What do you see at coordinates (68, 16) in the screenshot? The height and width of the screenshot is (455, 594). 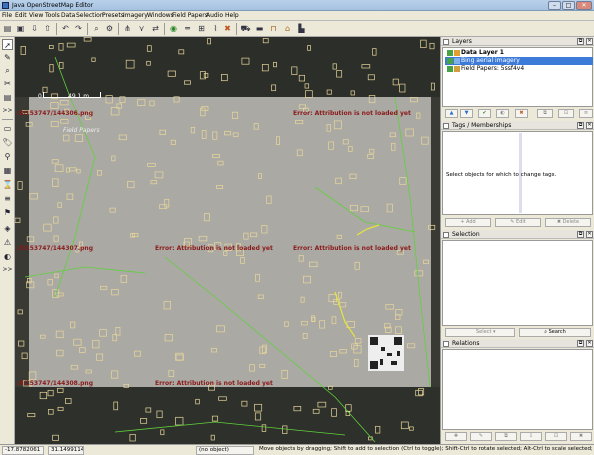 I see `menu-data: Data` at bounding box center [68, 16].